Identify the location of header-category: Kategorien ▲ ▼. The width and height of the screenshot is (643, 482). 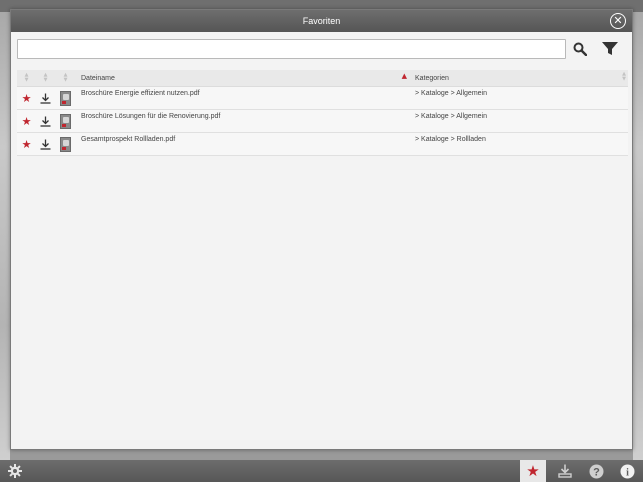
(518, 76).